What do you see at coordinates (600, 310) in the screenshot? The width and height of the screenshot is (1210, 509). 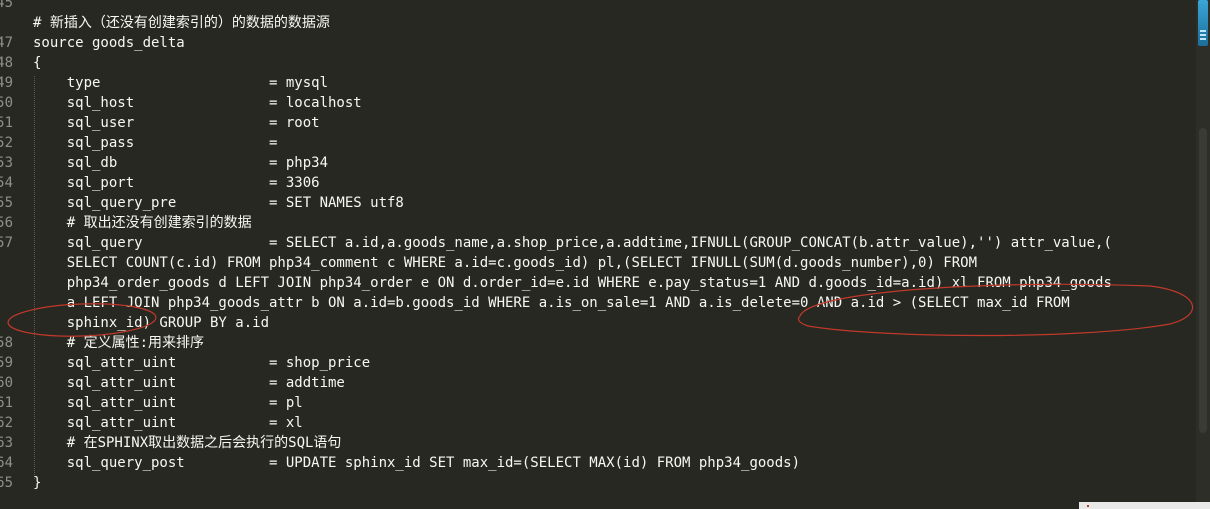 I see `annotation-layer` at bounding box center [600, 310].